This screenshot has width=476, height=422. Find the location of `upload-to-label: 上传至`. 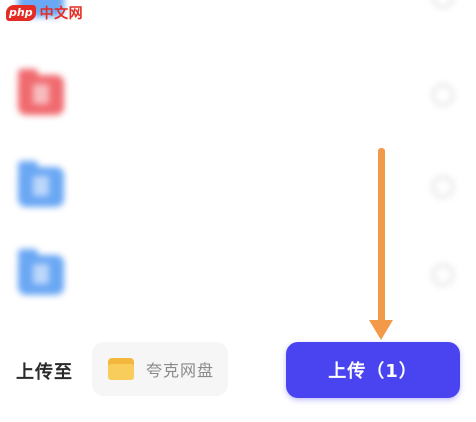

upload-to-label: 上传至 is located at coordinates (44, 372).